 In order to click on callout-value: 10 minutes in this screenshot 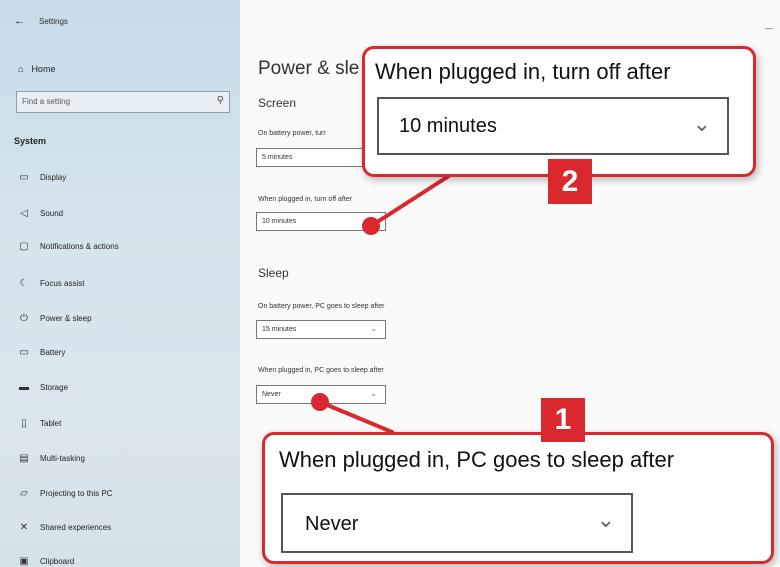, I will do `click(448, 126)`.